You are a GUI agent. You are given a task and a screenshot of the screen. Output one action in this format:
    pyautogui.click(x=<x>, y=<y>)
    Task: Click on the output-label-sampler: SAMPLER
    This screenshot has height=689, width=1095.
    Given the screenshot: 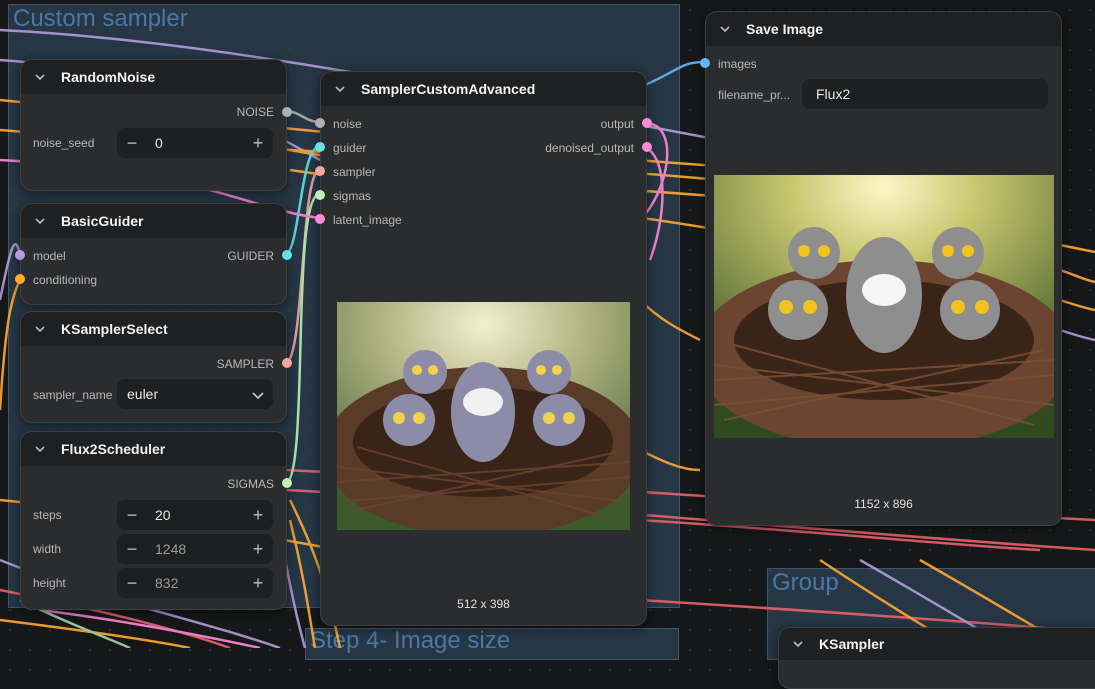 What is the action you would take?
    pyautogui.click(x=245, y=364)
    